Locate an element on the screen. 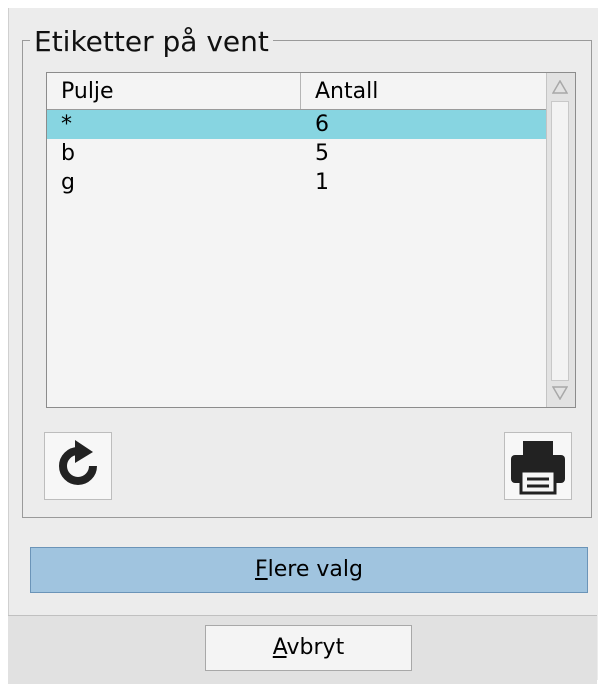 This screenshot has height=684, width=605. more-options-button: Flere valg is located at coordinates (309, 570).